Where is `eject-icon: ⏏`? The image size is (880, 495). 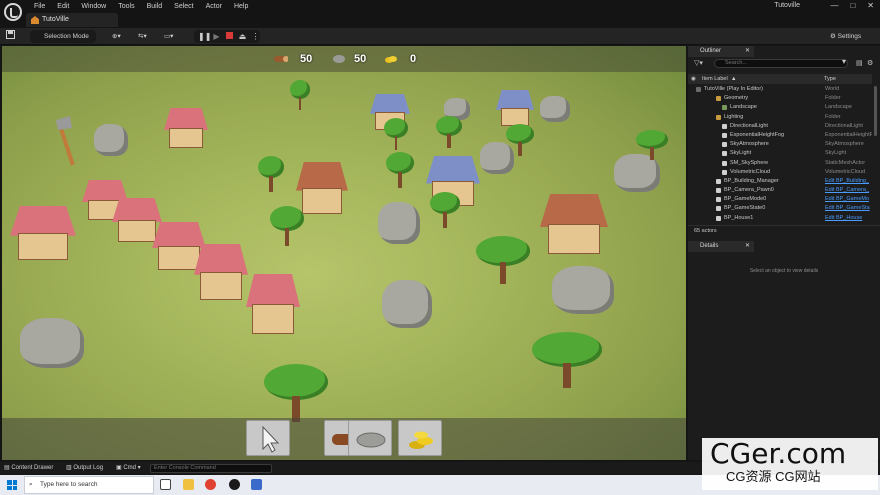 eject-icon: ⏏ is located at coordinates (242, 36).